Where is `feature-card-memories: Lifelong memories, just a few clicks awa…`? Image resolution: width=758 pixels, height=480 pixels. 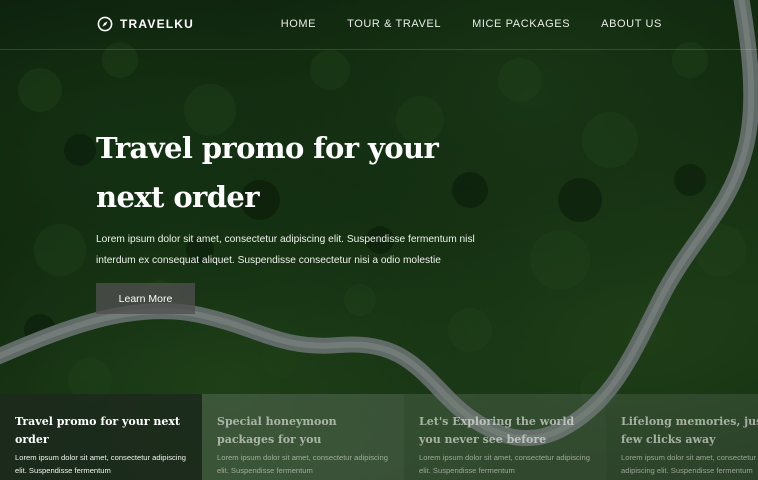
feature-card-memories: Lifelong memories, just a few clicks awa… is located at coordinates (682, 437).